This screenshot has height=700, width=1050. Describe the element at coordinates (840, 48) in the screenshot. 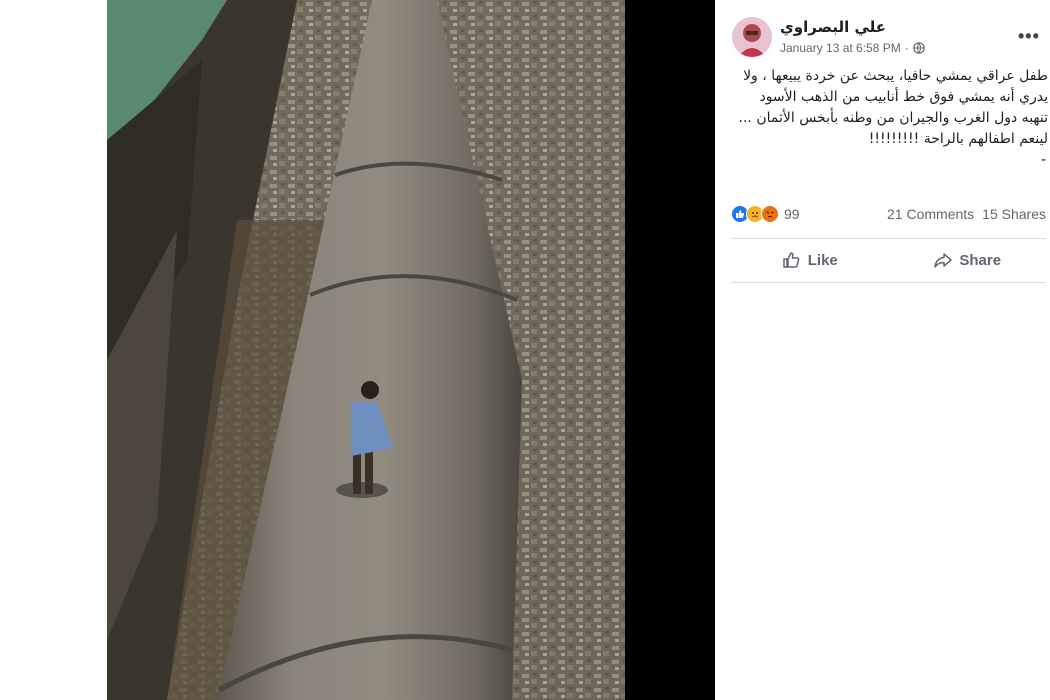

I see `post-timestamp: January 13 at 6:58 PM` at that location.